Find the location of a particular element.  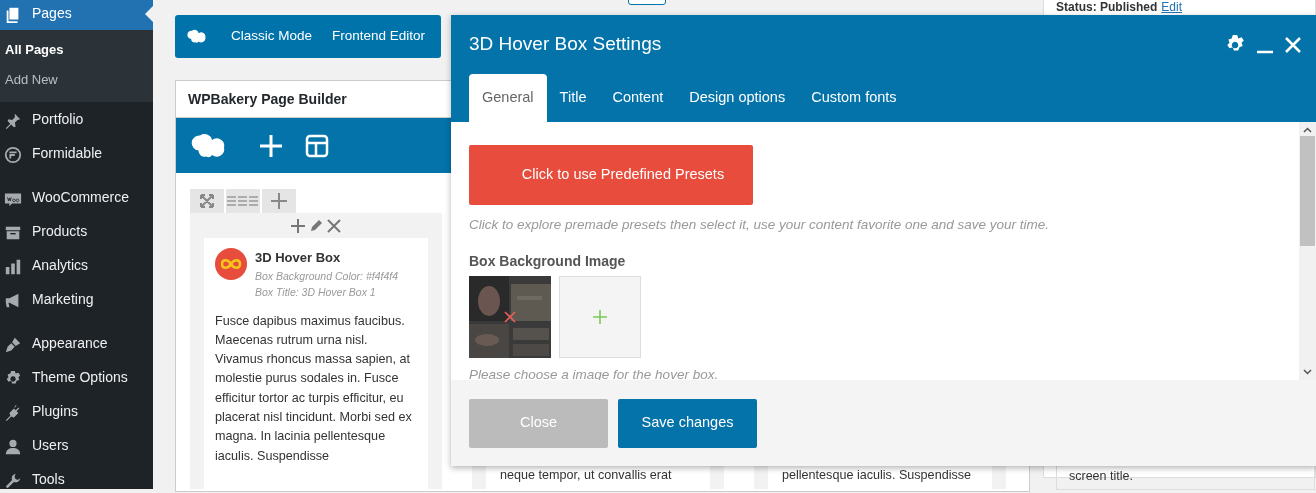

scroll-up-icon is located at coordinates (1307, 130).